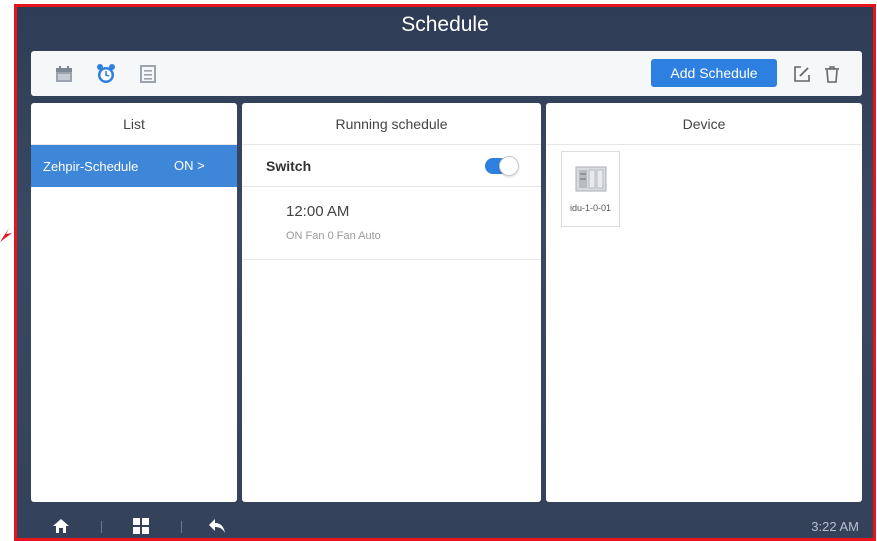 The image size is (877, 541). Describe the element at coordinates (217, 526) in the screenshot. I see `back-icon` at that location.